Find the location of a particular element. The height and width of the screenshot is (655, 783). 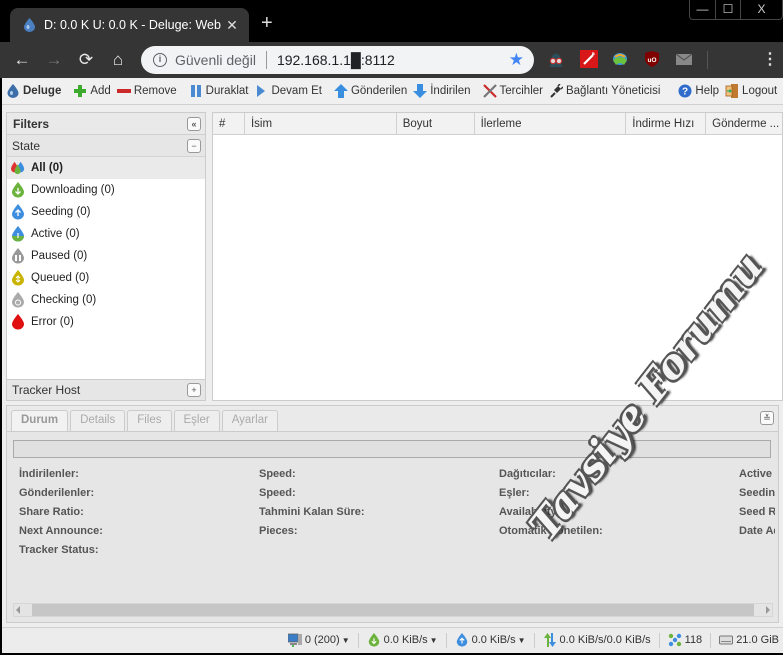

dht-value: 118 is located at coordinates (693, 640).